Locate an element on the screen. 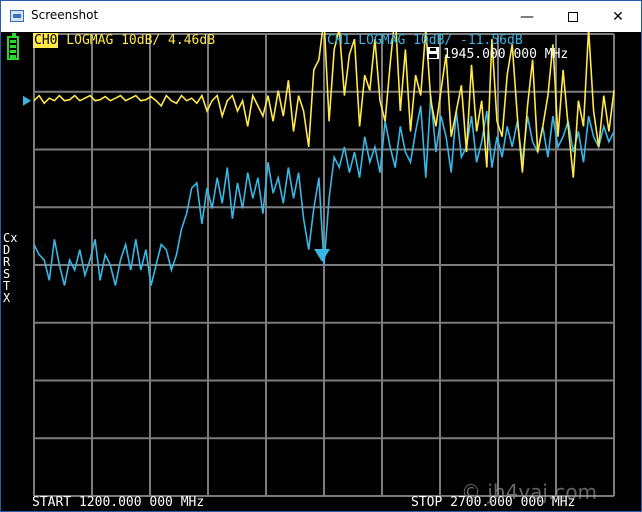 The width and height of the screenshot is (642, 512). side-menu: Cx D R S T X is located at coordinates (10, 268).